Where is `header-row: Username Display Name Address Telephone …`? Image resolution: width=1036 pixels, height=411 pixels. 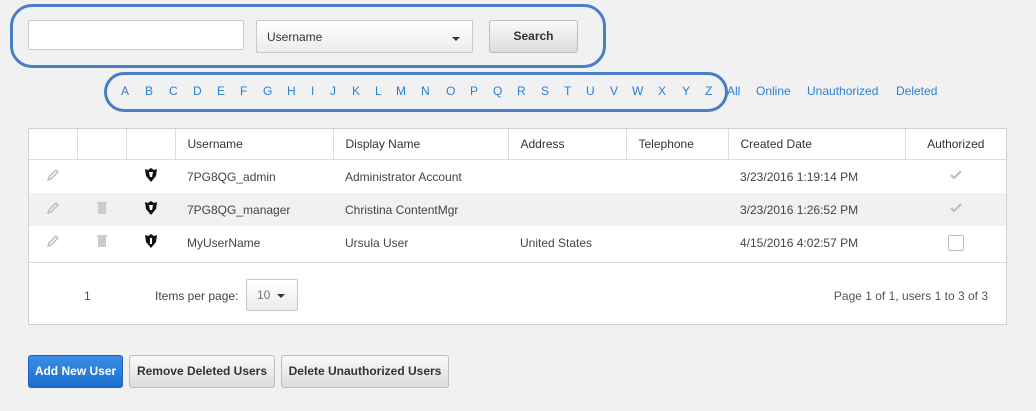 header-row: Username Display Name Address Telephone … is located at coordinates (517, 144).